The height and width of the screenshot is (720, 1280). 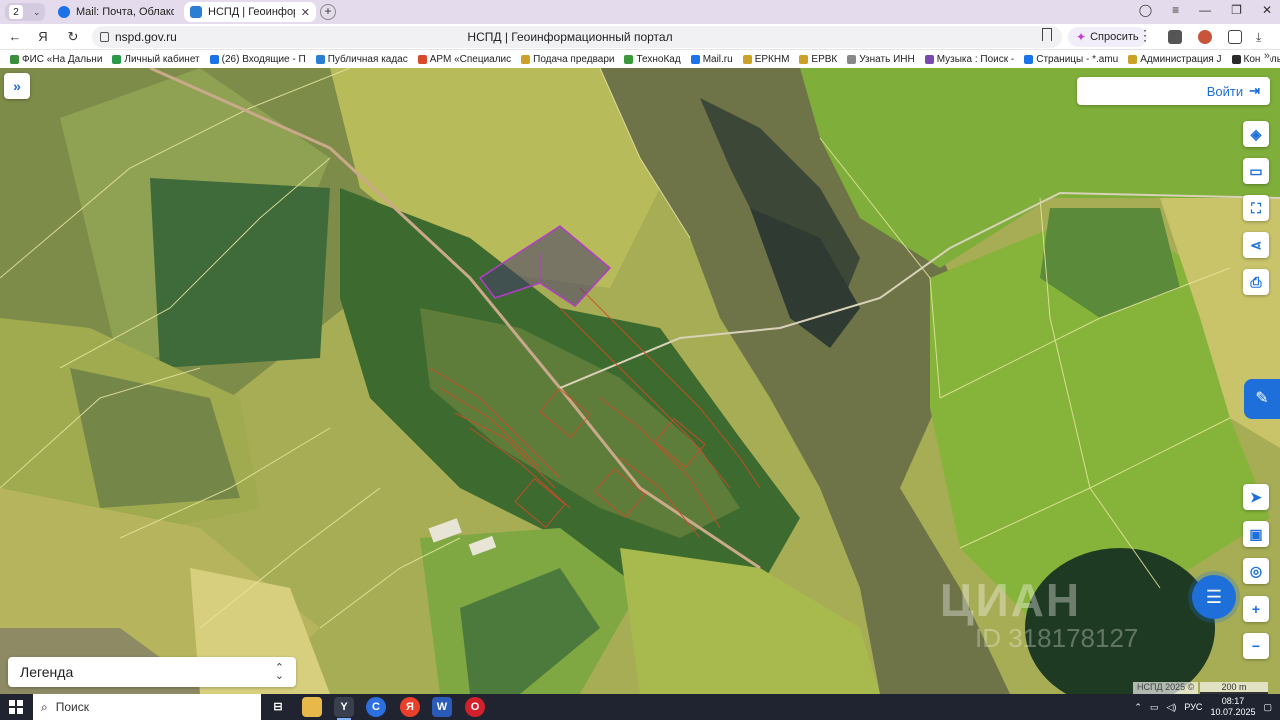 I want to click on network-icon: ▭, so click(x=1154, y=707).